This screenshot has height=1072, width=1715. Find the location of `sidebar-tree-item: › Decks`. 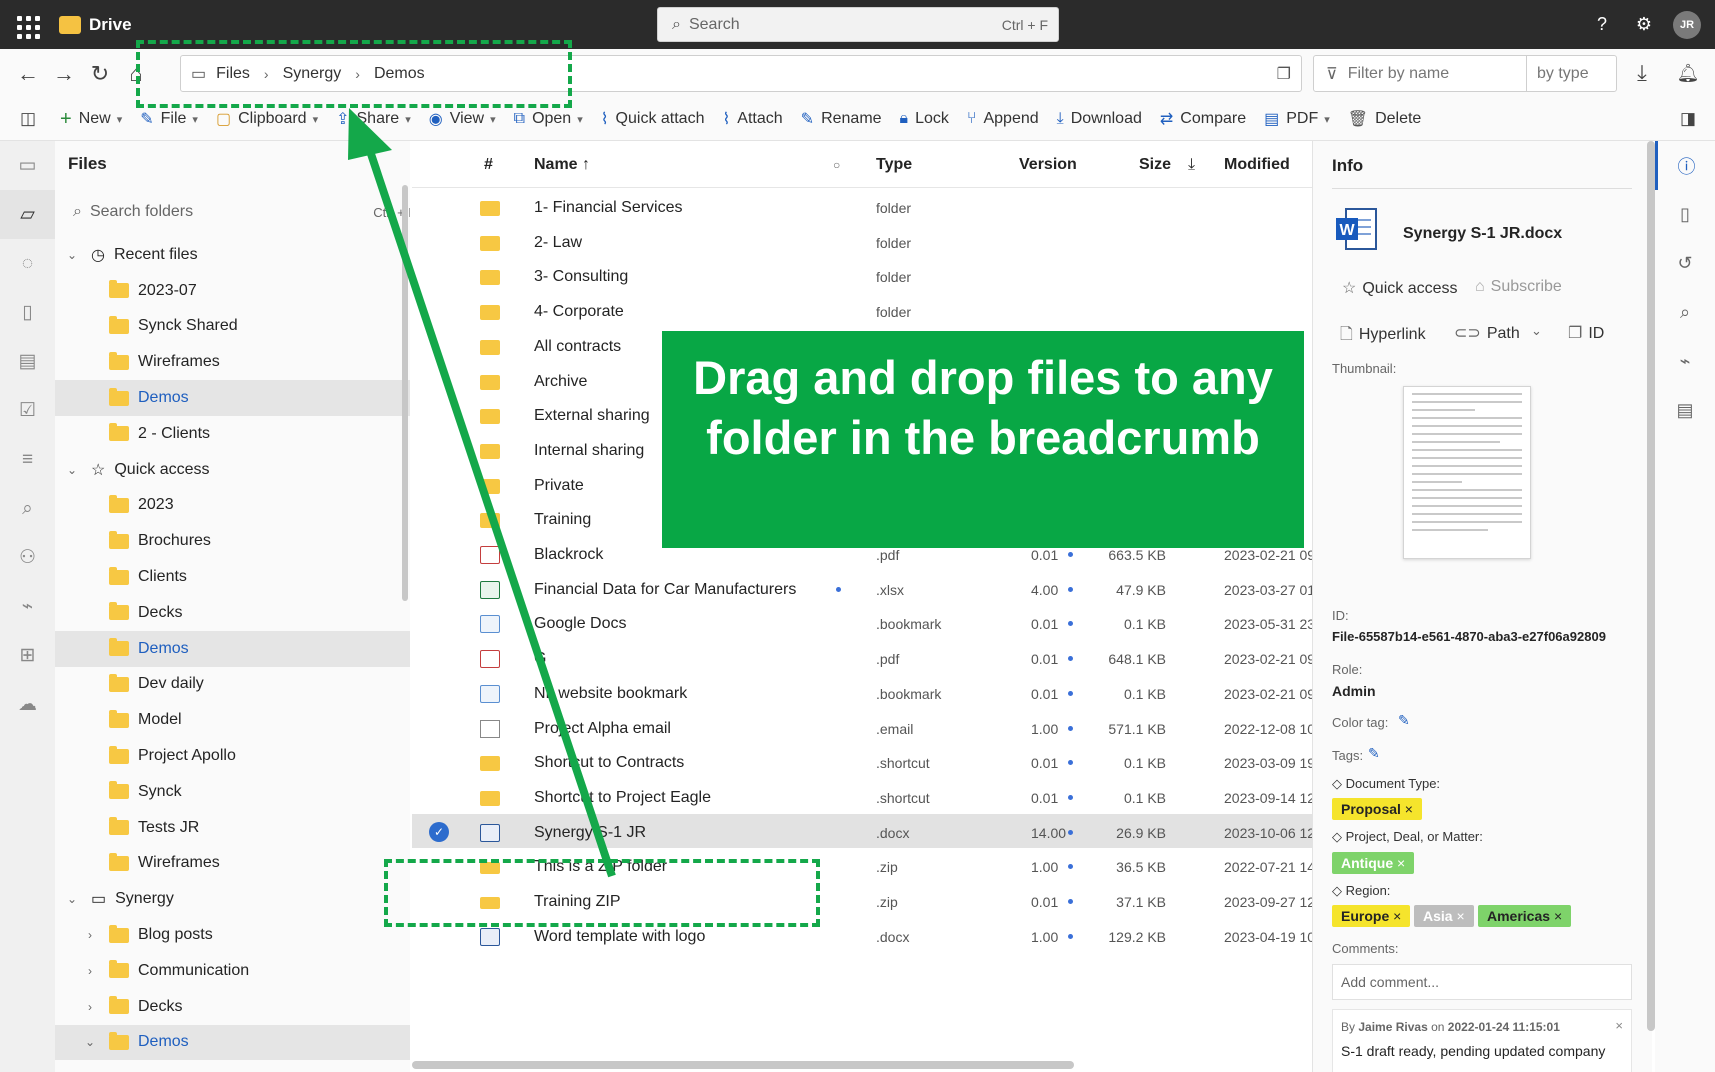

sidebar-tree-item: › Decks is located at coordinates (232, 1007).